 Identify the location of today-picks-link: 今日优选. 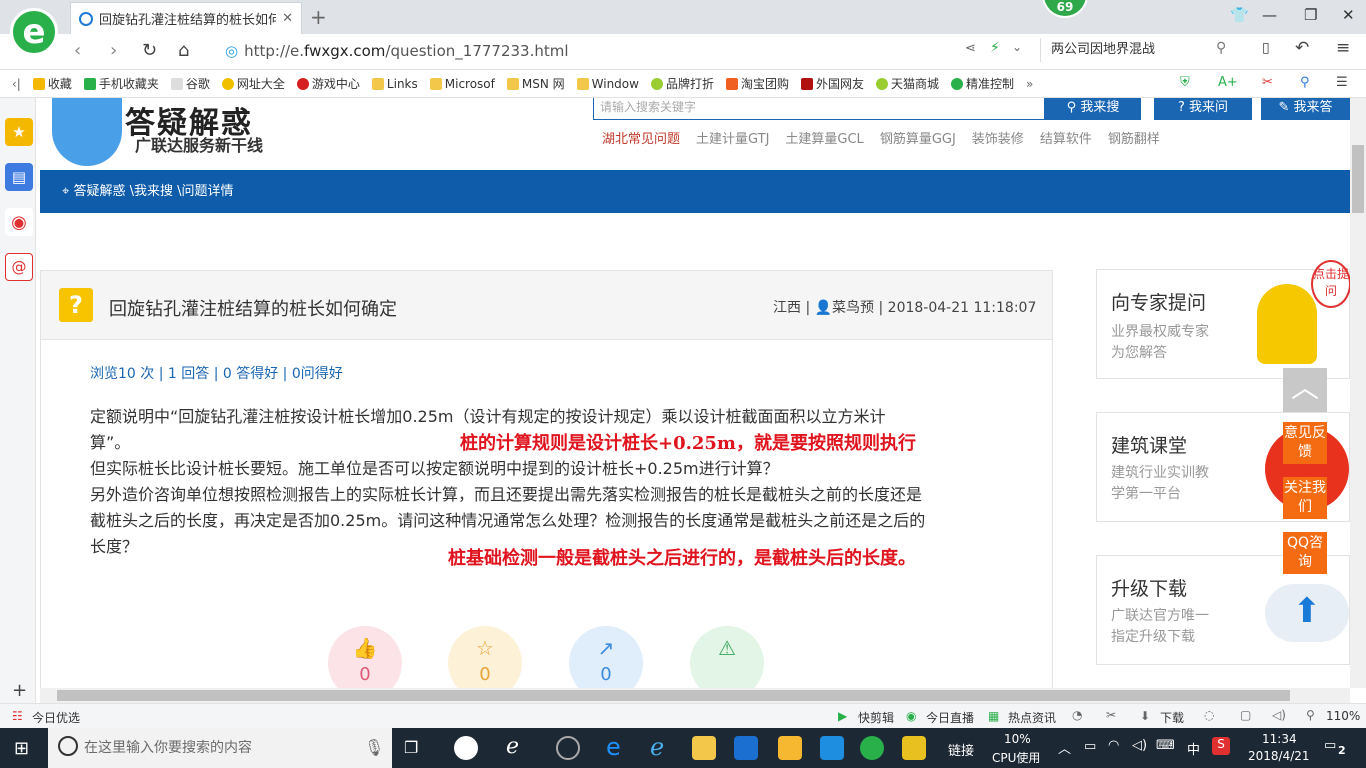
(56, 717).